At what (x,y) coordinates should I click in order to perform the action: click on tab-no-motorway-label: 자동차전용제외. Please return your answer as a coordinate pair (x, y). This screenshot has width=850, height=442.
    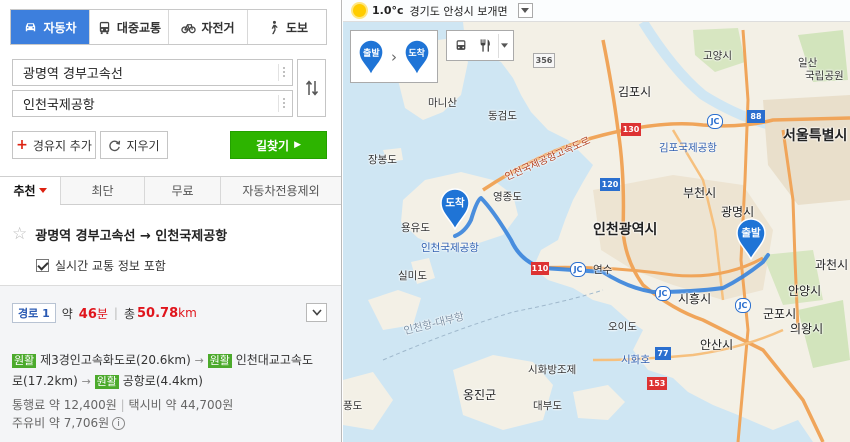
    Looking at the image, I should click on (281, 191).